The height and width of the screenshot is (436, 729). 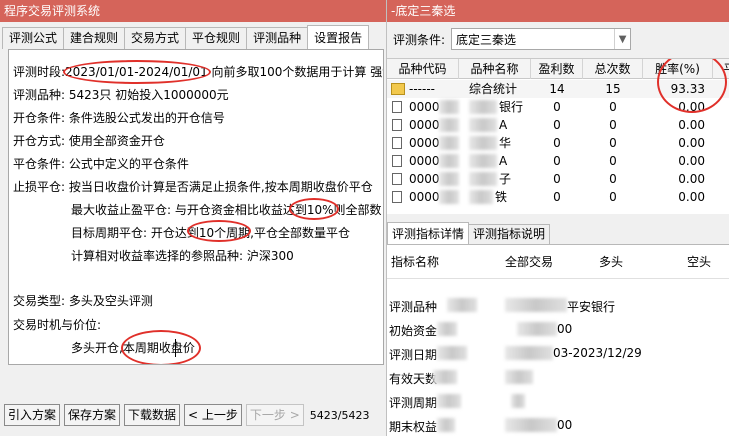 What do you see at coordinates (216, 38) in the screenshot?
I see `tab-close-rules: 平仓规则` at bounding box center [216, 38].